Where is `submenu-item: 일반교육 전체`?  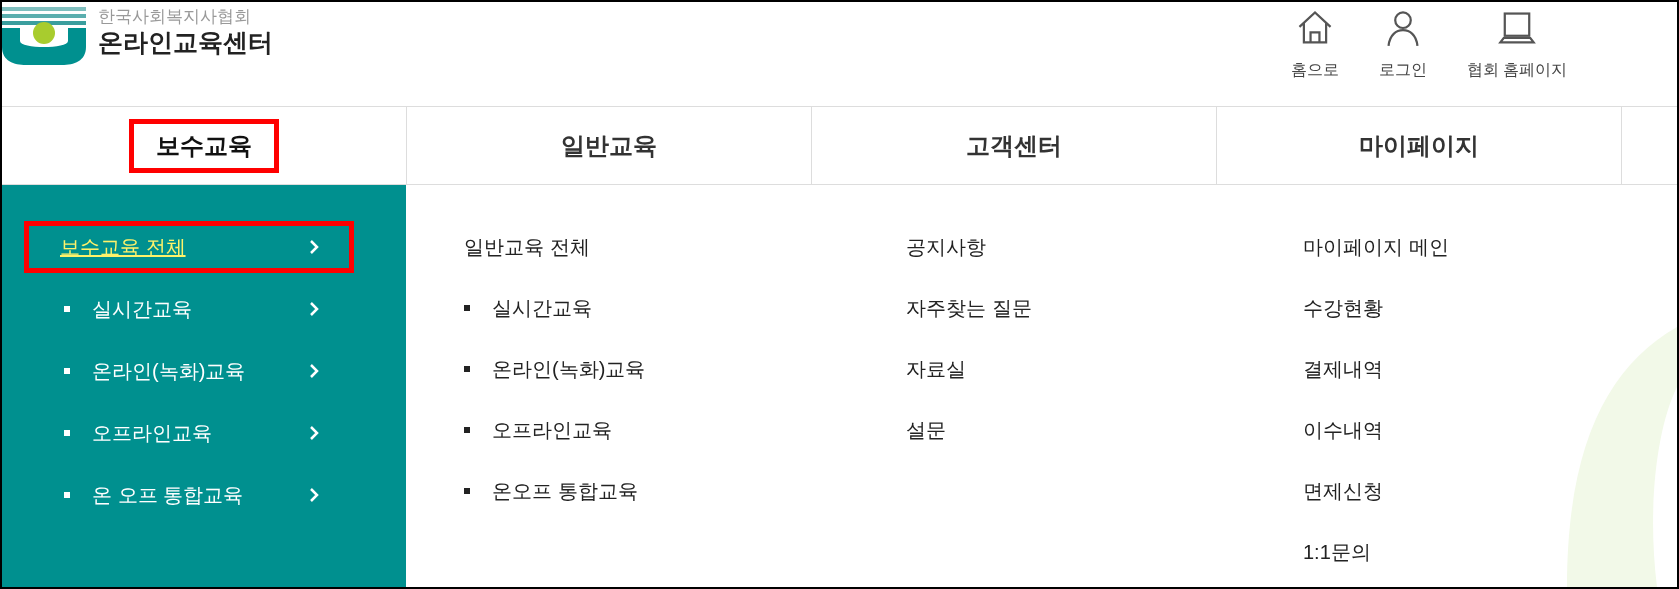
submenu-item: 일반교육 전체 is located at coordinates (685, 246).